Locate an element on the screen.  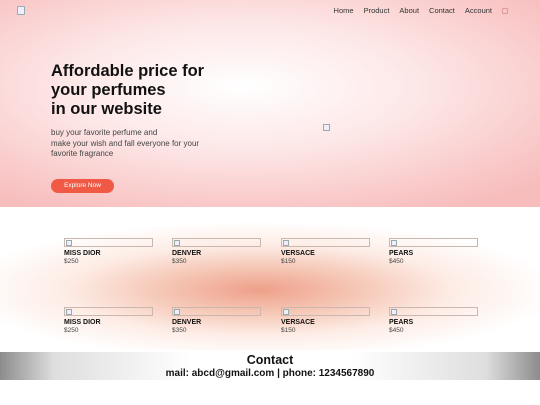
logo-broken-image-icon is located at coordinates (21, 10).